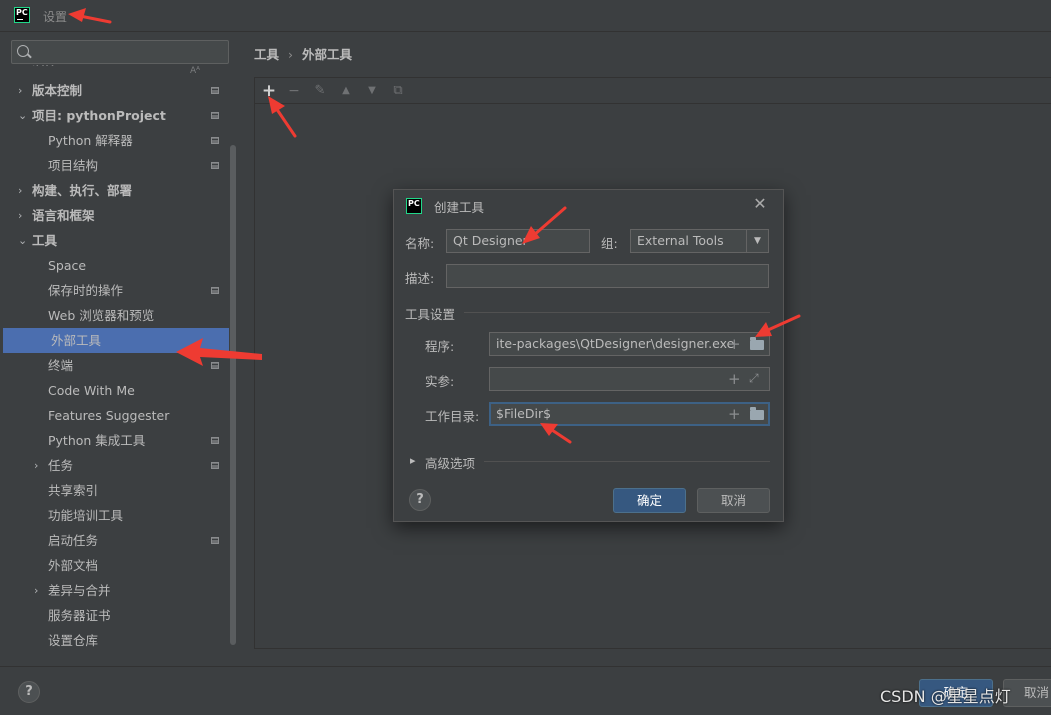 Image resolution: width=1051 pixels, height=715 pixels. I want to click on sidebar-item-label: 保存时的操作, so click(86, 290).